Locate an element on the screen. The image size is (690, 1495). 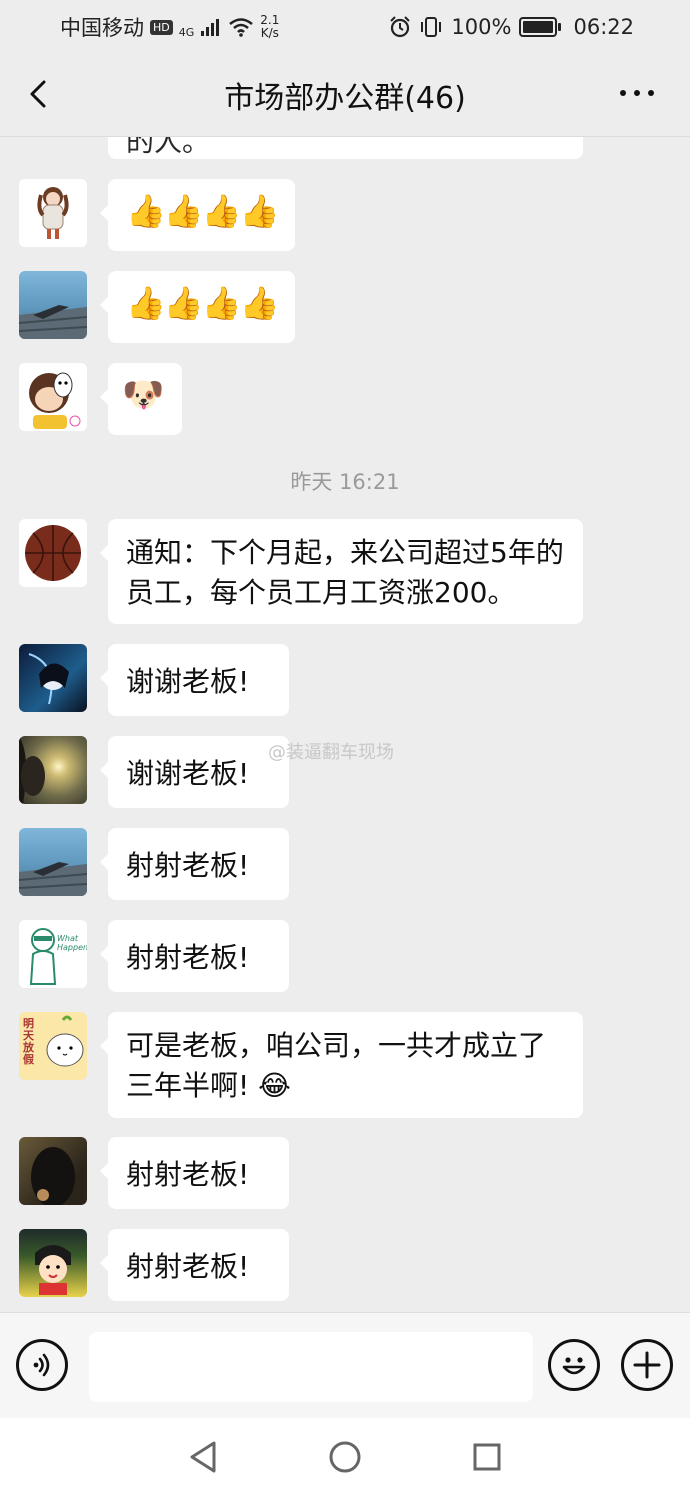
time-divider: 昨天 16:21 is located at coordinates (345, 482).